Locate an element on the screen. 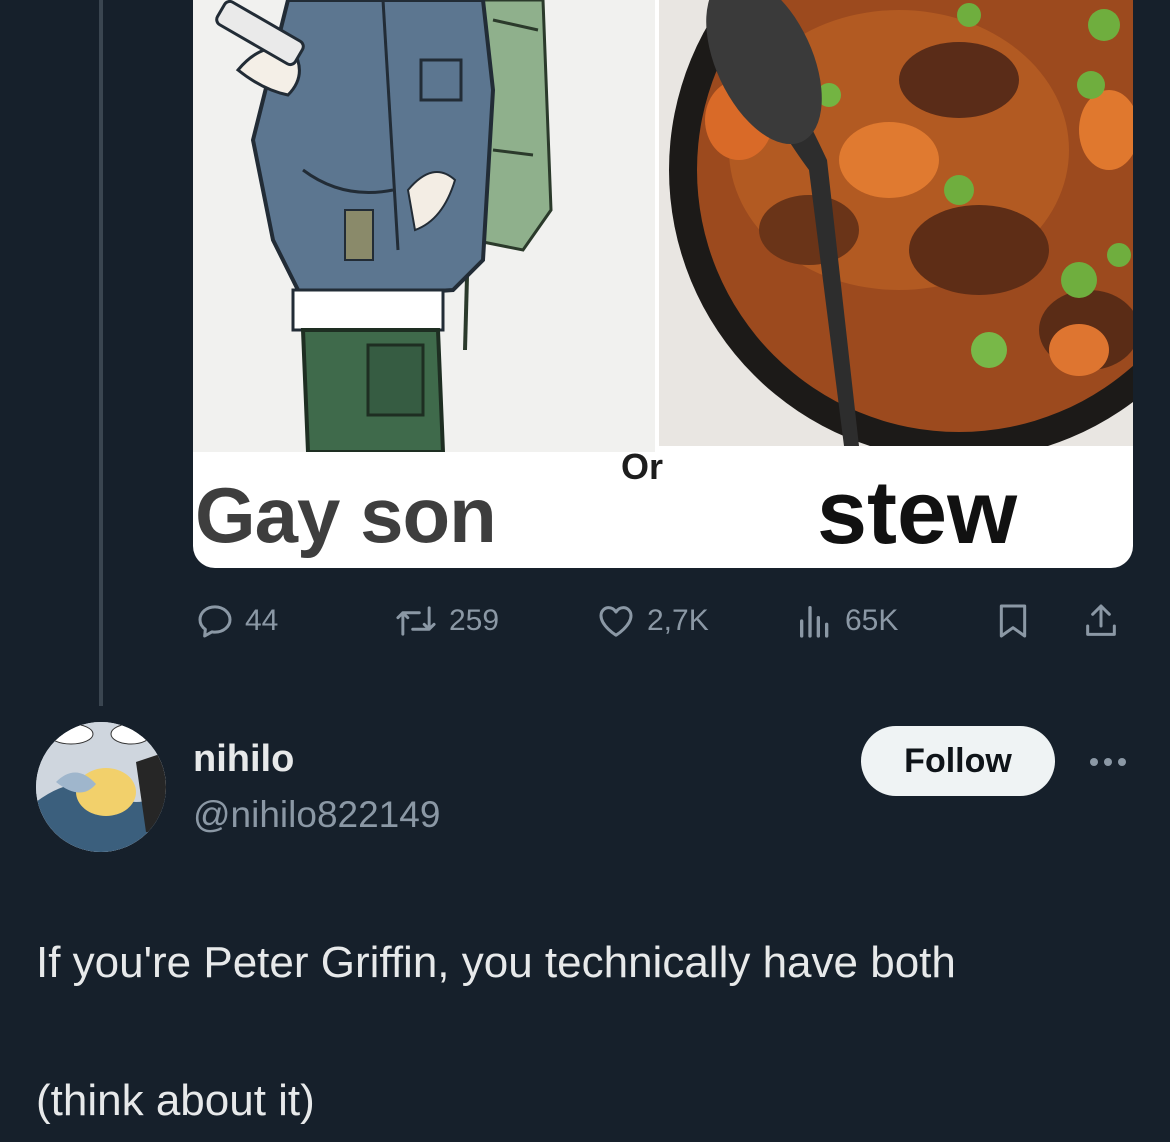 The height and width of the screenshot is (1142, 1170). share-icon is located at coordinates (1101, 620).